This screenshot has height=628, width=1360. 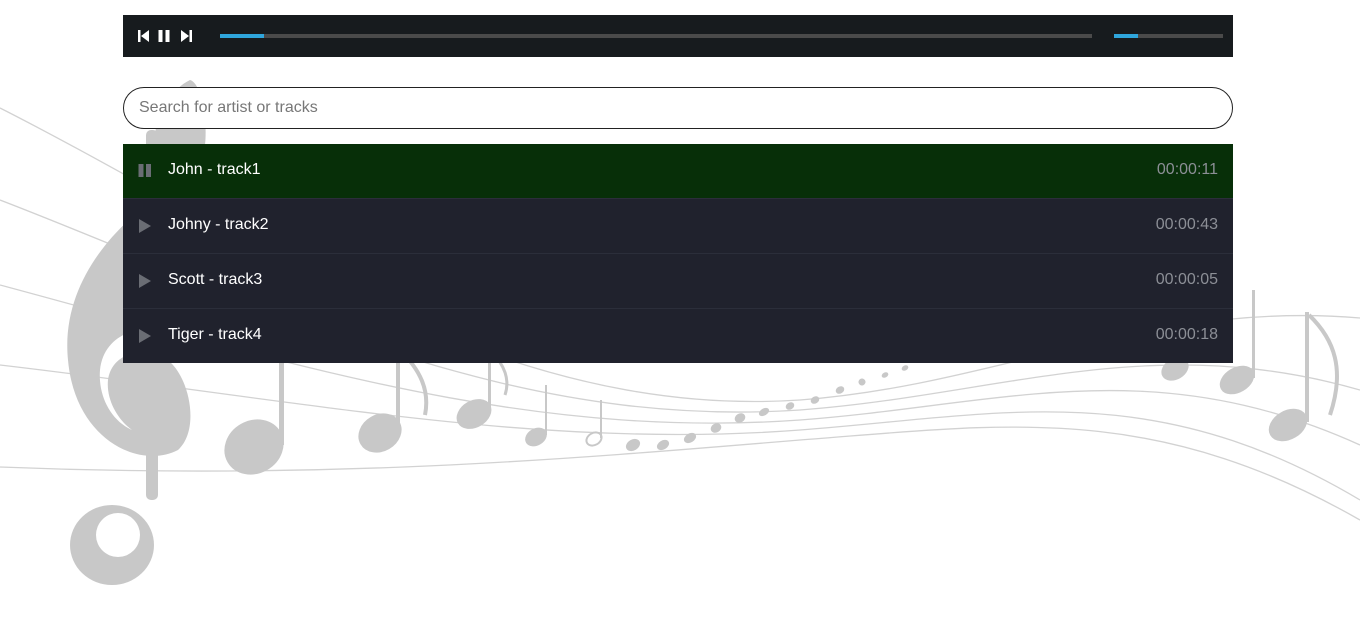 I want to click on skip-next-icon, so click(x=186, y=36).